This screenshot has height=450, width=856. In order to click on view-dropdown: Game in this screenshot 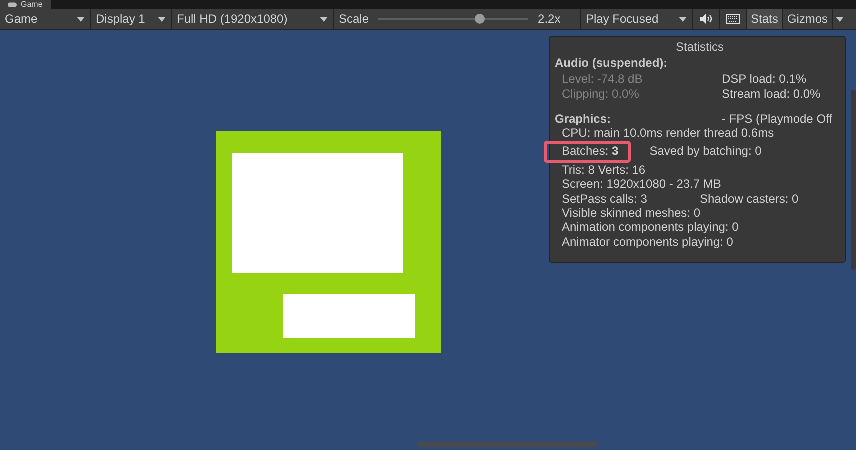, I will do `click(45, 19)`.